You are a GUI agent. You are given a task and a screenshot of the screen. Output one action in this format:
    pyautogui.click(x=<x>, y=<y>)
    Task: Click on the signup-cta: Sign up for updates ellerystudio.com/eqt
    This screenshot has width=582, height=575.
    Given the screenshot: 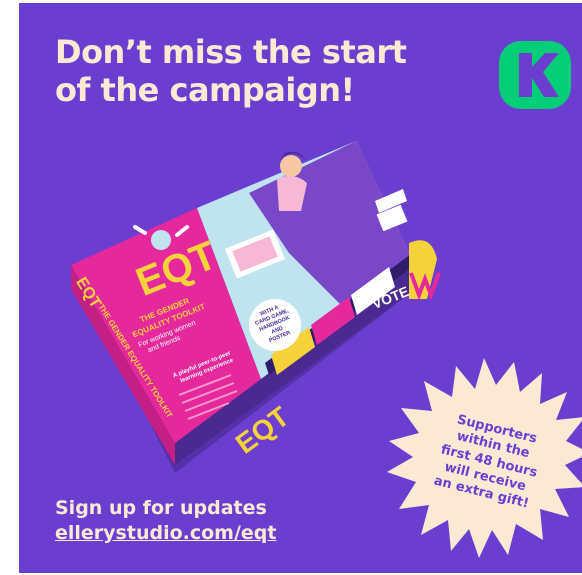 What is the action you would take?
    pyautogui.click(x=165, y=520)
    